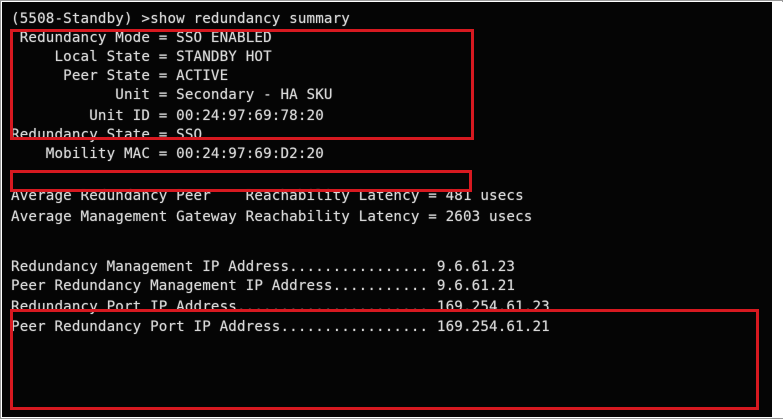 This screenshot has height=419, width=783. Describe the element at coordinates (81, 154) in the screenshot. I see `summary-label: Mobility MAC` at that location.